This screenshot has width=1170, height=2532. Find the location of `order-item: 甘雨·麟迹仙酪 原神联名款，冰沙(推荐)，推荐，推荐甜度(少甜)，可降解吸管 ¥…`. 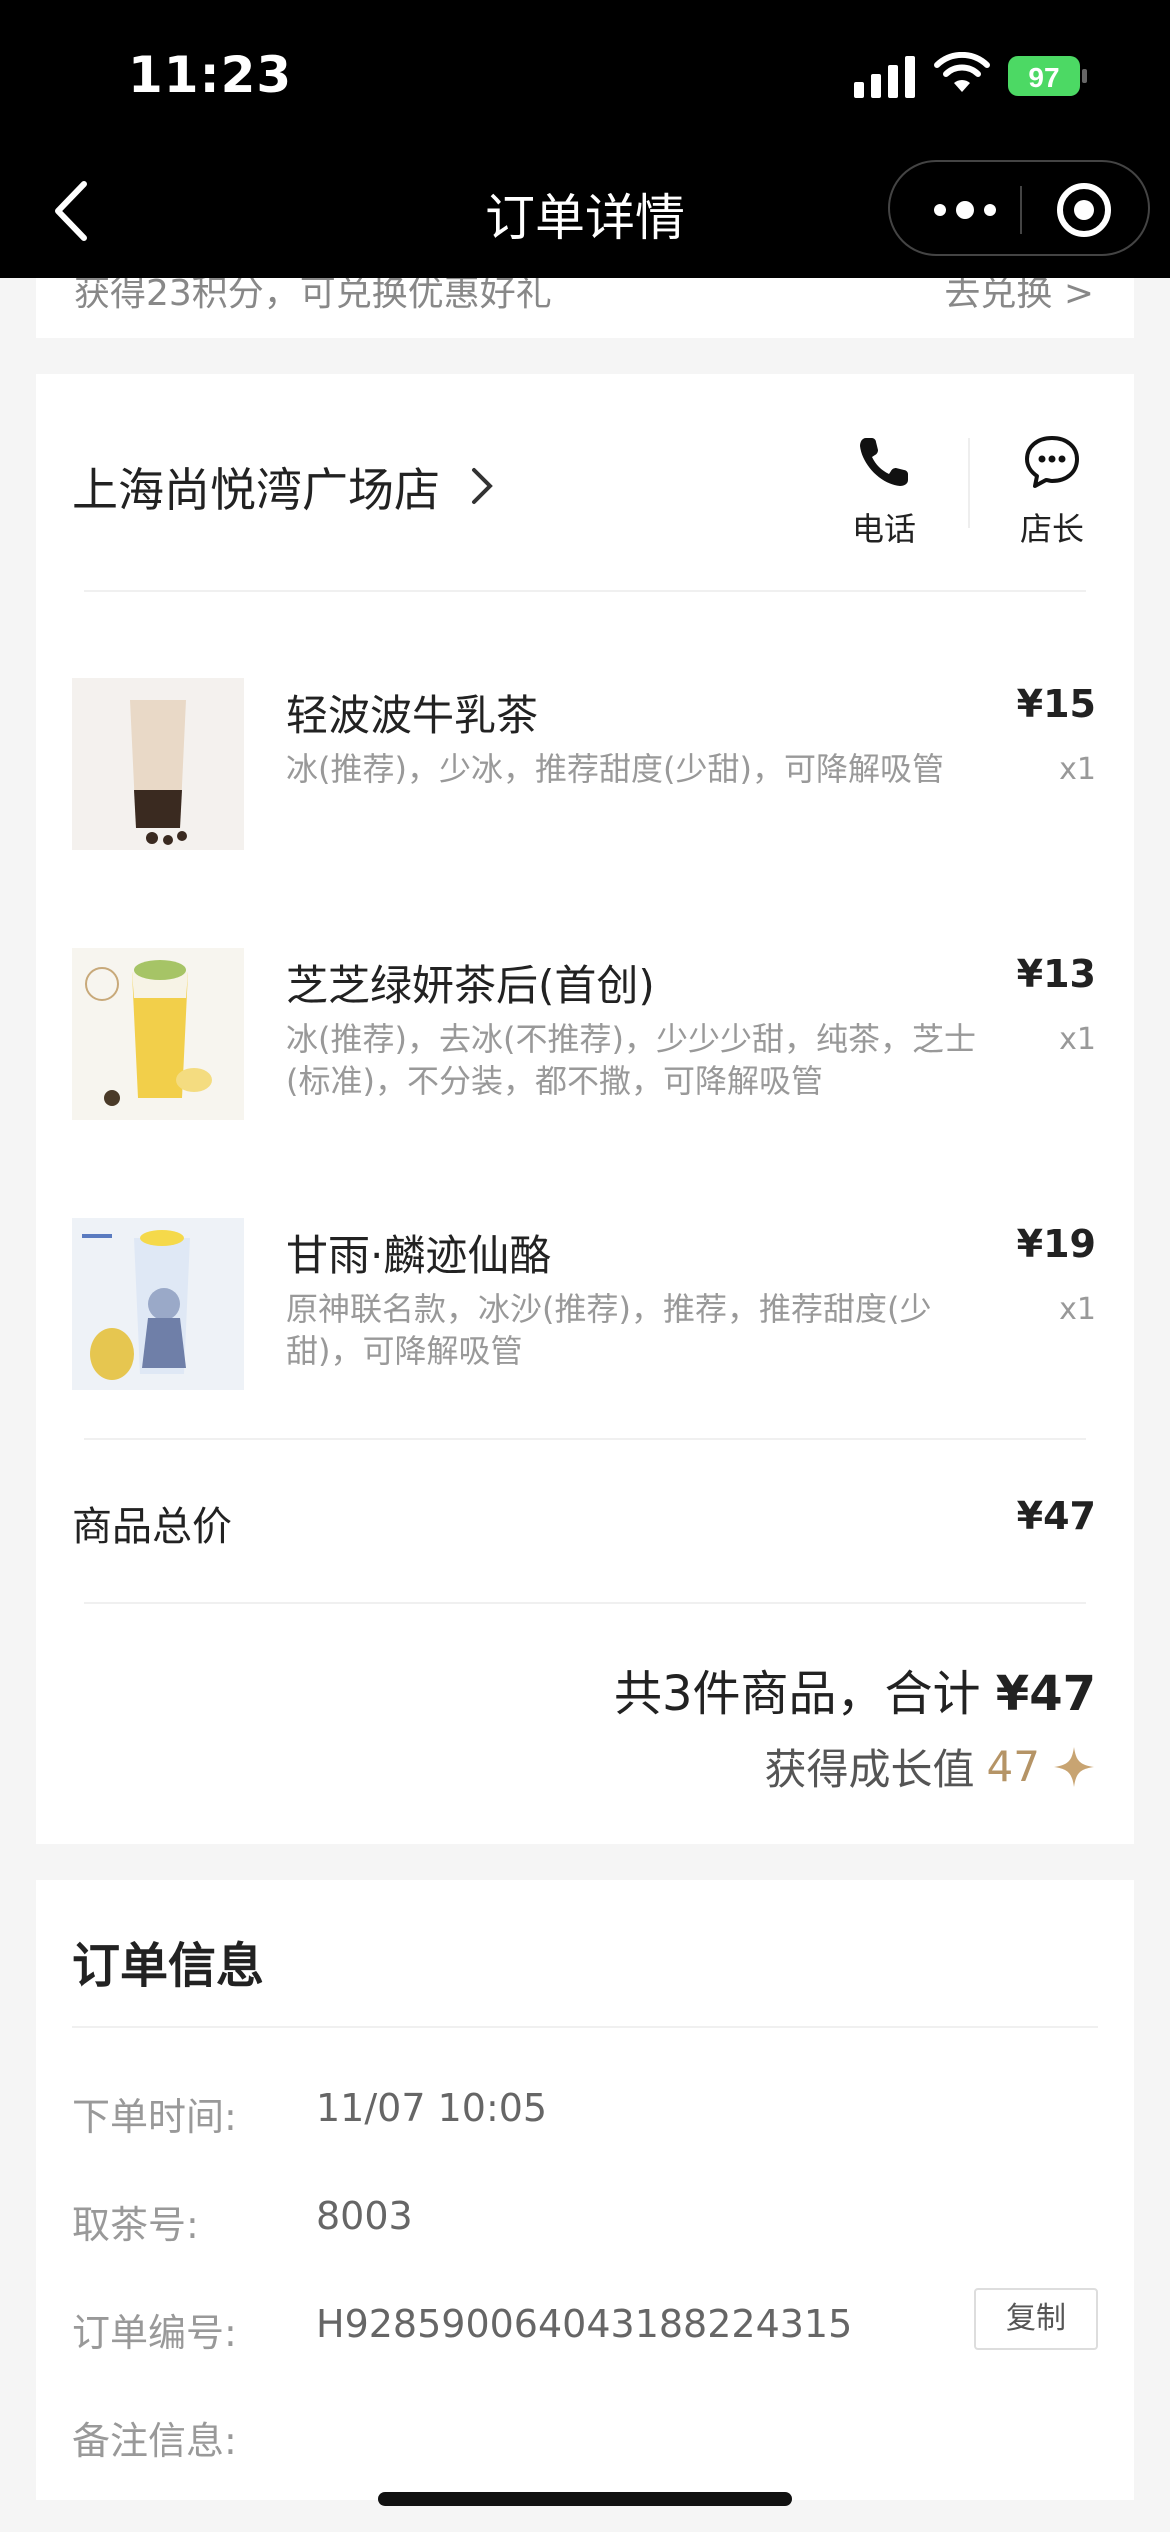

order-item: 甘雨·麟迹仙酪 原神联名款，冰沙(推荐)，推荐，推荐甜度(少甜)，可降解吸管 ¥… is located at coordinates (603, 1304).